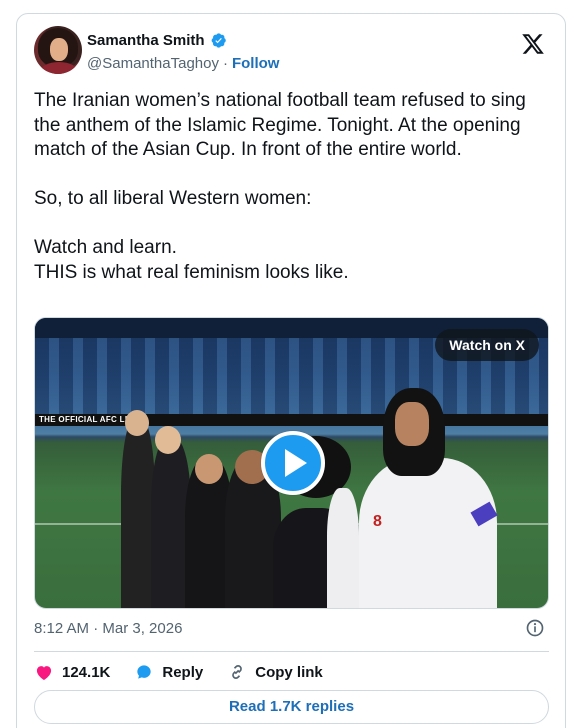  I want to click on follow-button: Follow, so click(256, 63).